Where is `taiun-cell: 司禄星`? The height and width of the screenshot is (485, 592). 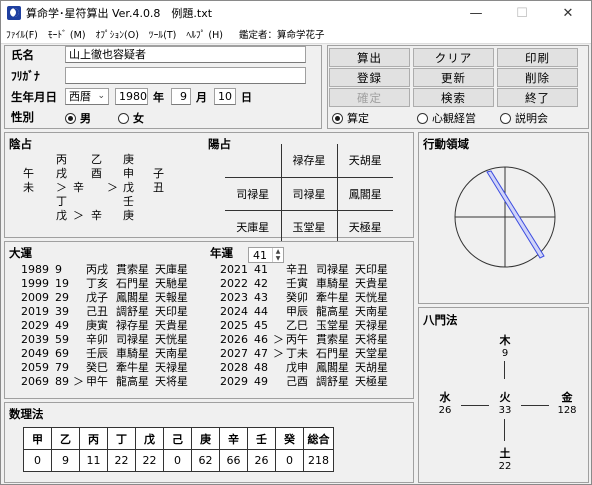 taiun-cell: 司禄星 is located at coordinates (132, 339).